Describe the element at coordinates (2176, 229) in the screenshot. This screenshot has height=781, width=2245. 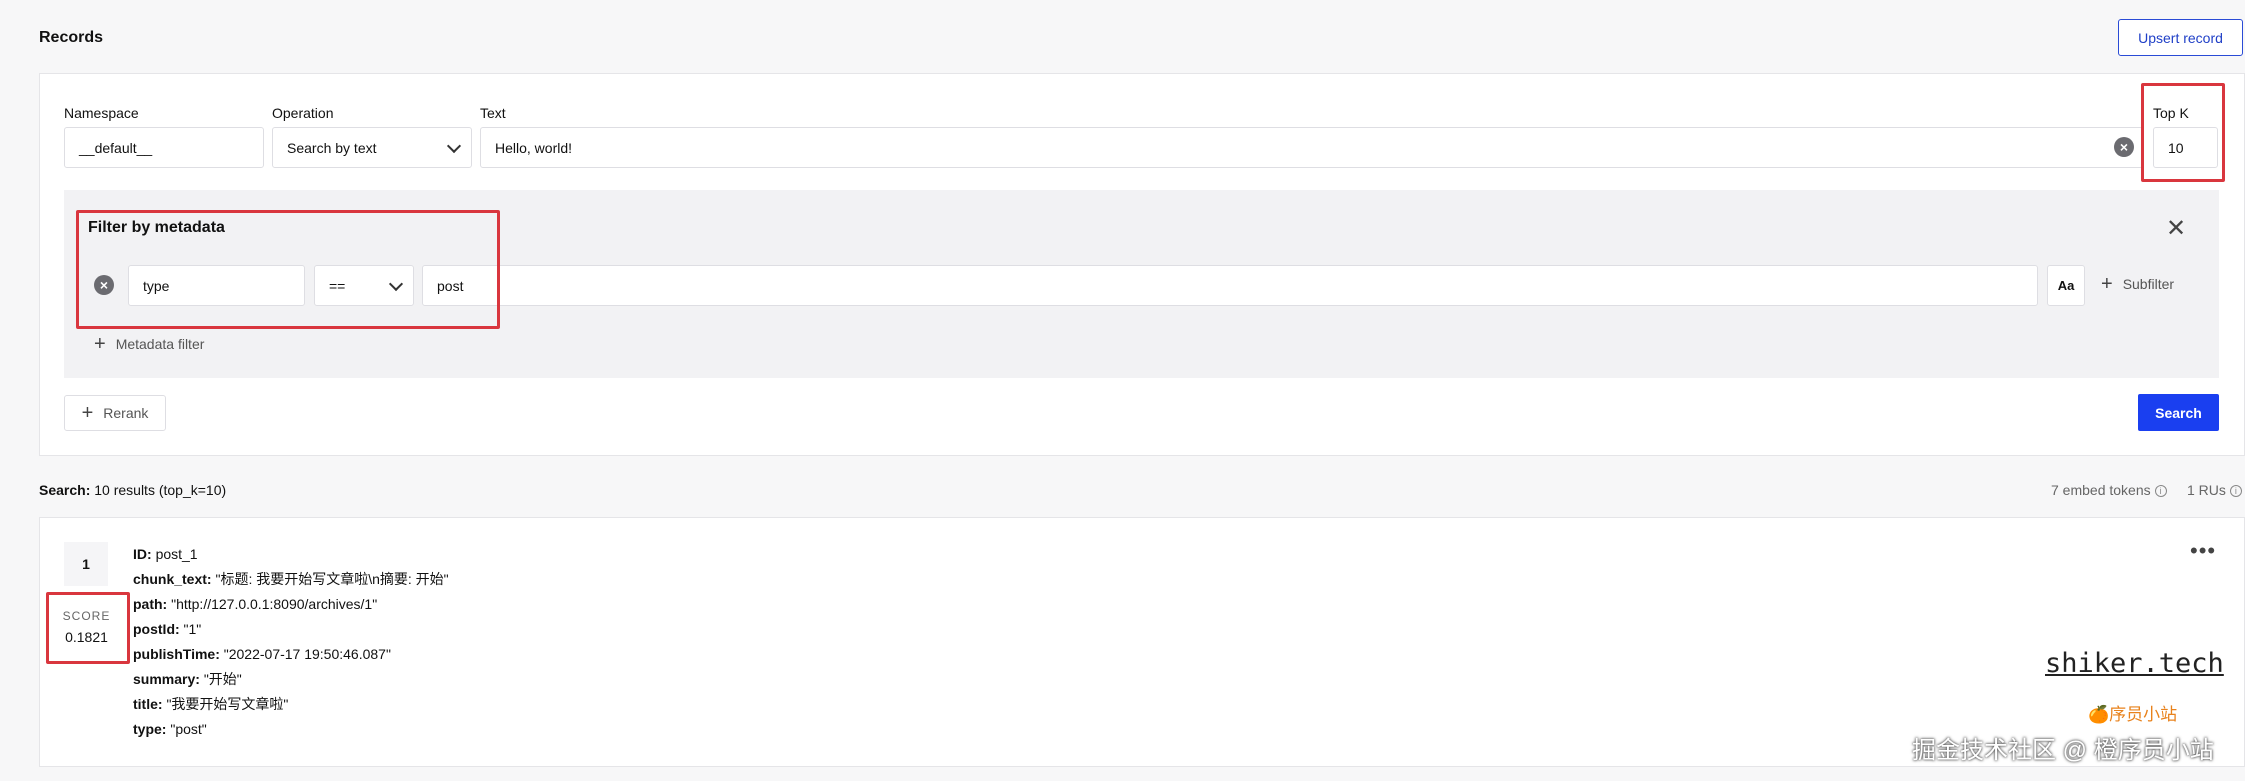
I see `close-icon: ✕` at that location.